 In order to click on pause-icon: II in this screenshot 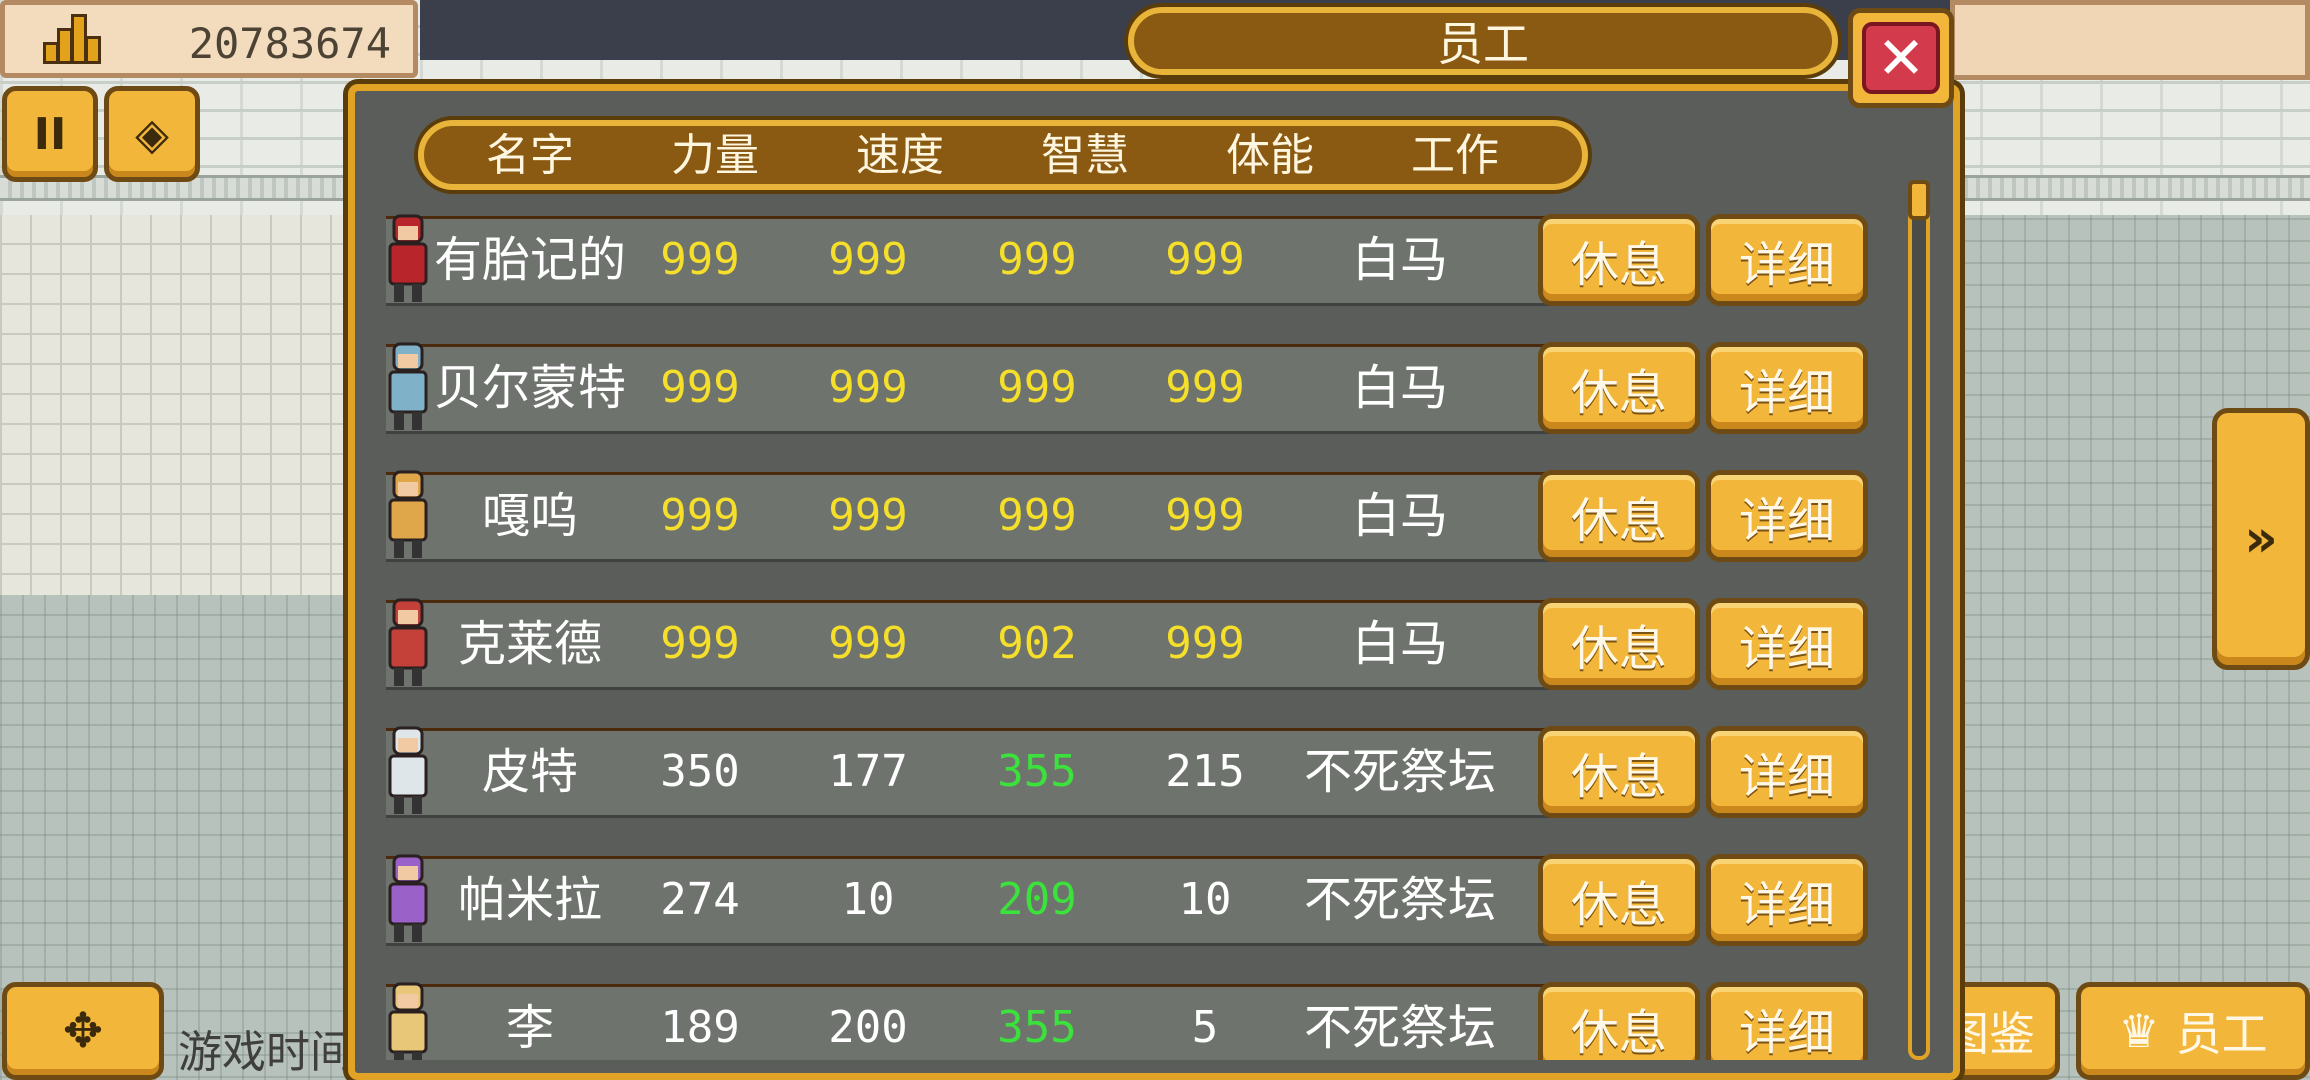, I will do `click(50, 134)`.